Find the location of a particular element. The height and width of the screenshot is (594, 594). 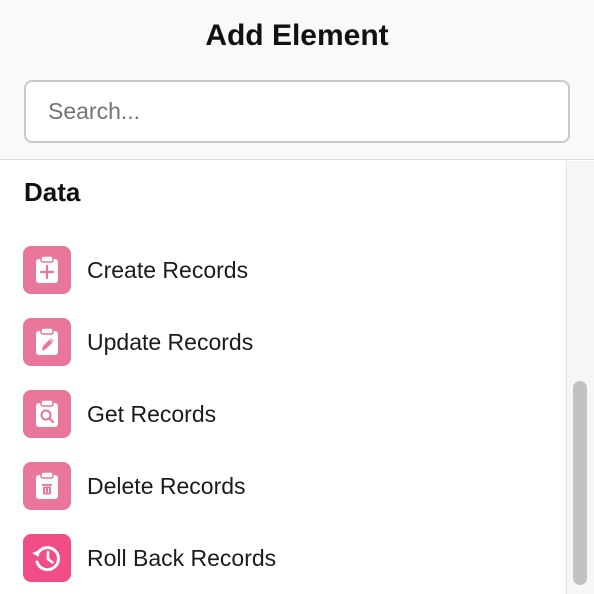

section-title-data: Data is located at coordinates (52, 192).